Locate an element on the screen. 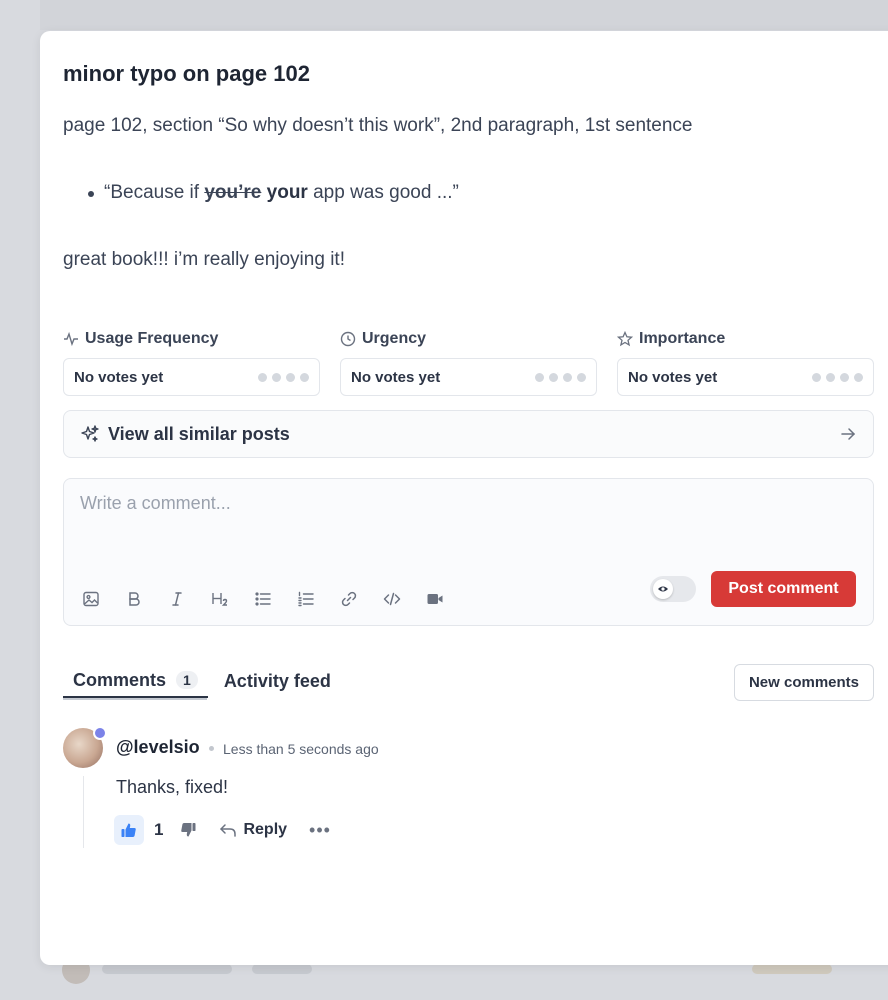  thread-line is located at coordinates (83, 812).